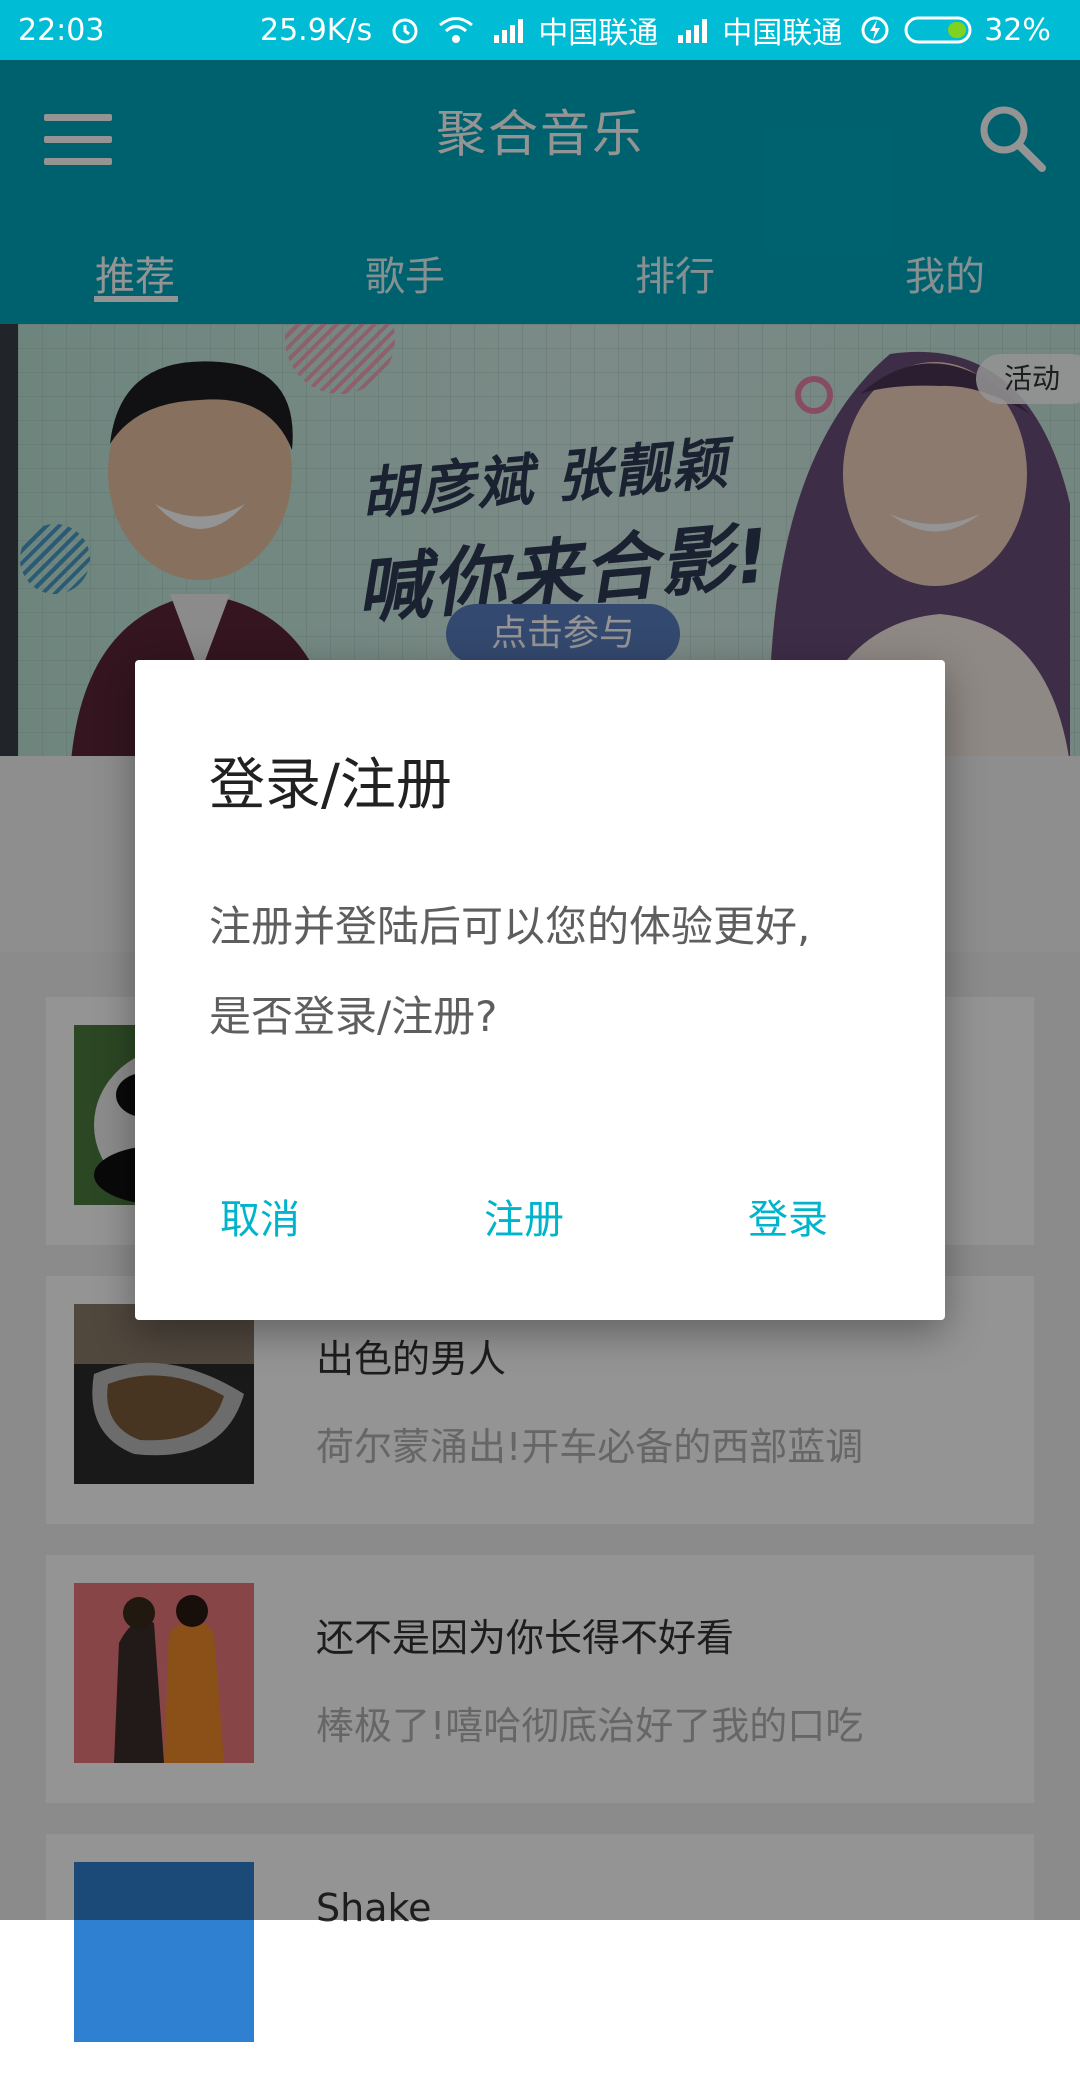  What do you see at coordinates (456, 30) in the screenshot?
I see `wifi-icon` at bounding box center [456, 30].